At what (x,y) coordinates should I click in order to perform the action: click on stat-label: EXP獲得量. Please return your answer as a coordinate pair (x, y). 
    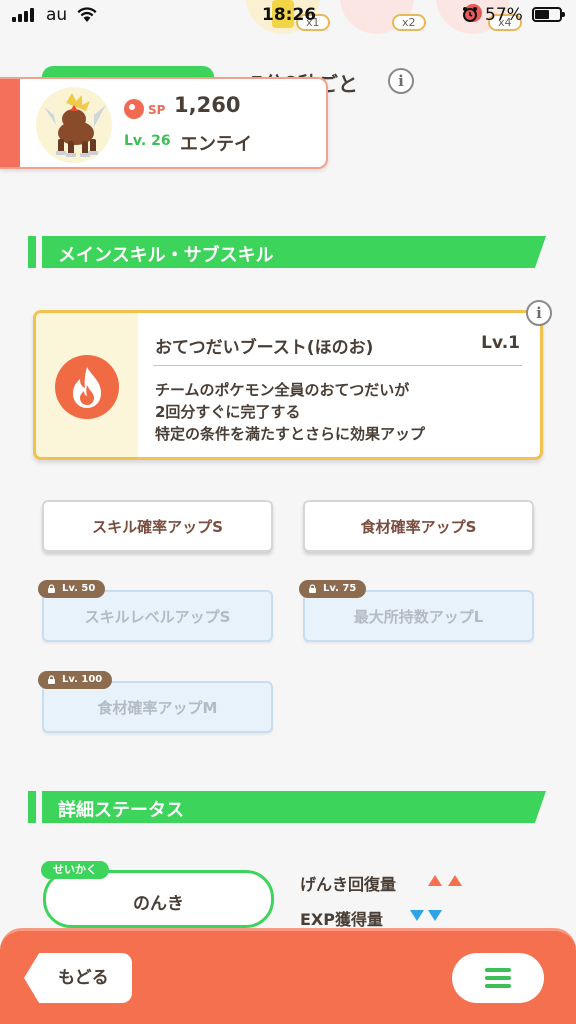
    Looking at the image, I should click on (341, 919).